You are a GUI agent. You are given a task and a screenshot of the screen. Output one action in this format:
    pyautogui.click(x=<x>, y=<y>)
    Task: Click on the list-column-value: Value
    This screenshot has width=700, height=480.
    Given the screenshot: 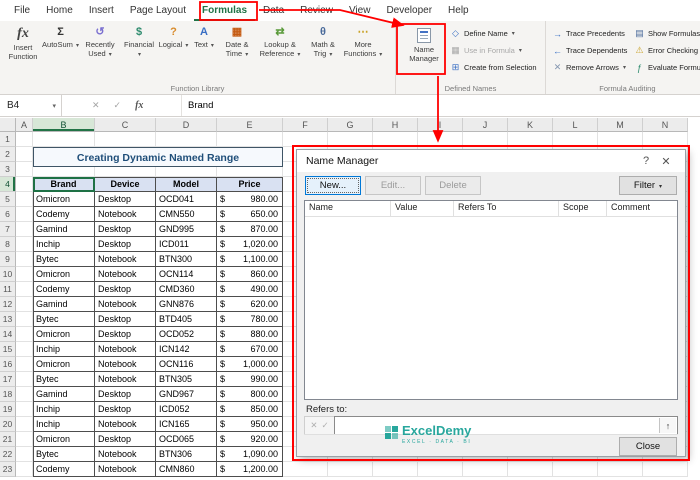 What is the action you would take?
    pyautogui.click(x=422, y=208)
    